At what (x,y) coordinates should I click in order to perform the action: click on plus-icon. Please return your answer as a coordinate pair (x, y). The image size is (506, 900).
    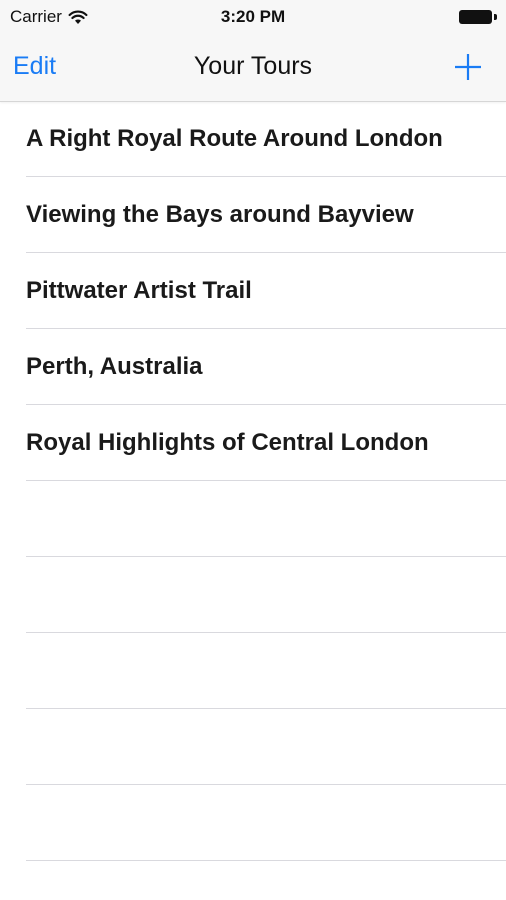
    Looking at the image, I should click on (468, 67).